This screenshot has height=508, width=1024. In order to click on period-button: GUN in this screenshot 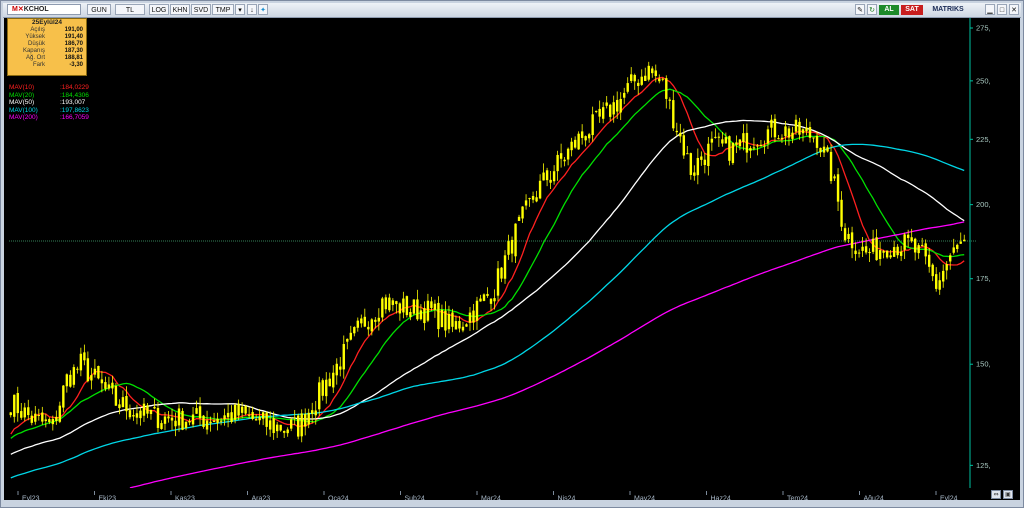, I will do `click(99, 9)`.